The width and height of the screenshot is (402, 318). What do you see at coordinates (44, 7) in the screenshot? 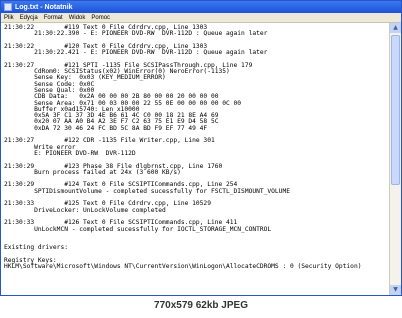
I see `window-title: Log.txt - Notatnik` at bounding box center [44, 7].